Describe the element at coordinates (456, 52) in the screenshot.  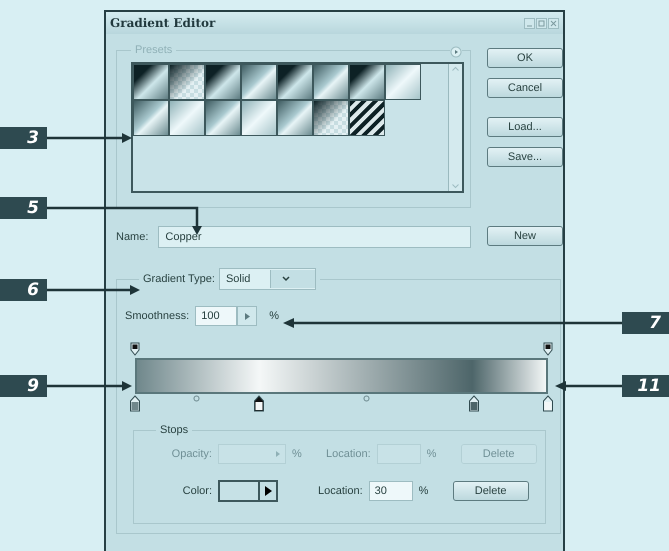
I see `presets-menu-icon` at that location.